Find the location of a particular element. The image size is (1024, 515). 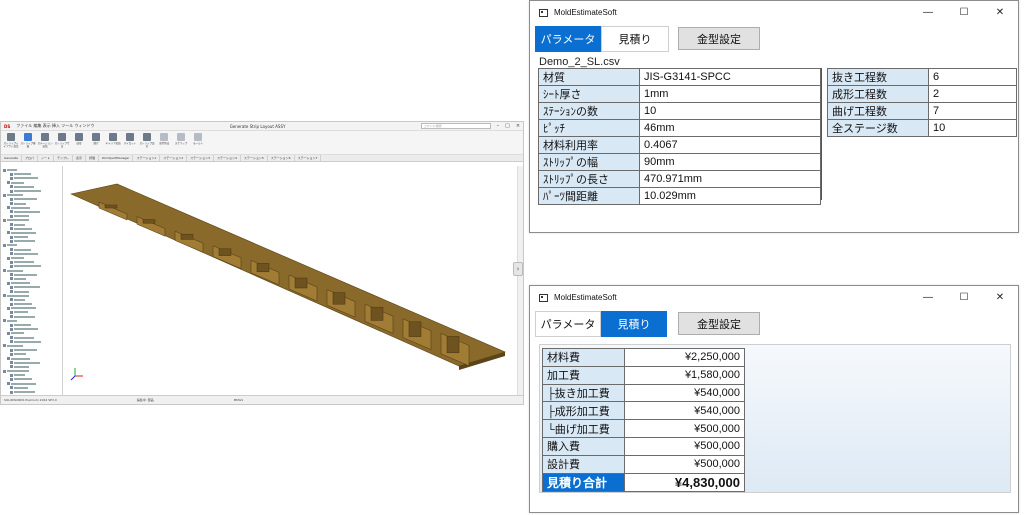

ribbon-button: 成形 is located at coordinates (79, 143).